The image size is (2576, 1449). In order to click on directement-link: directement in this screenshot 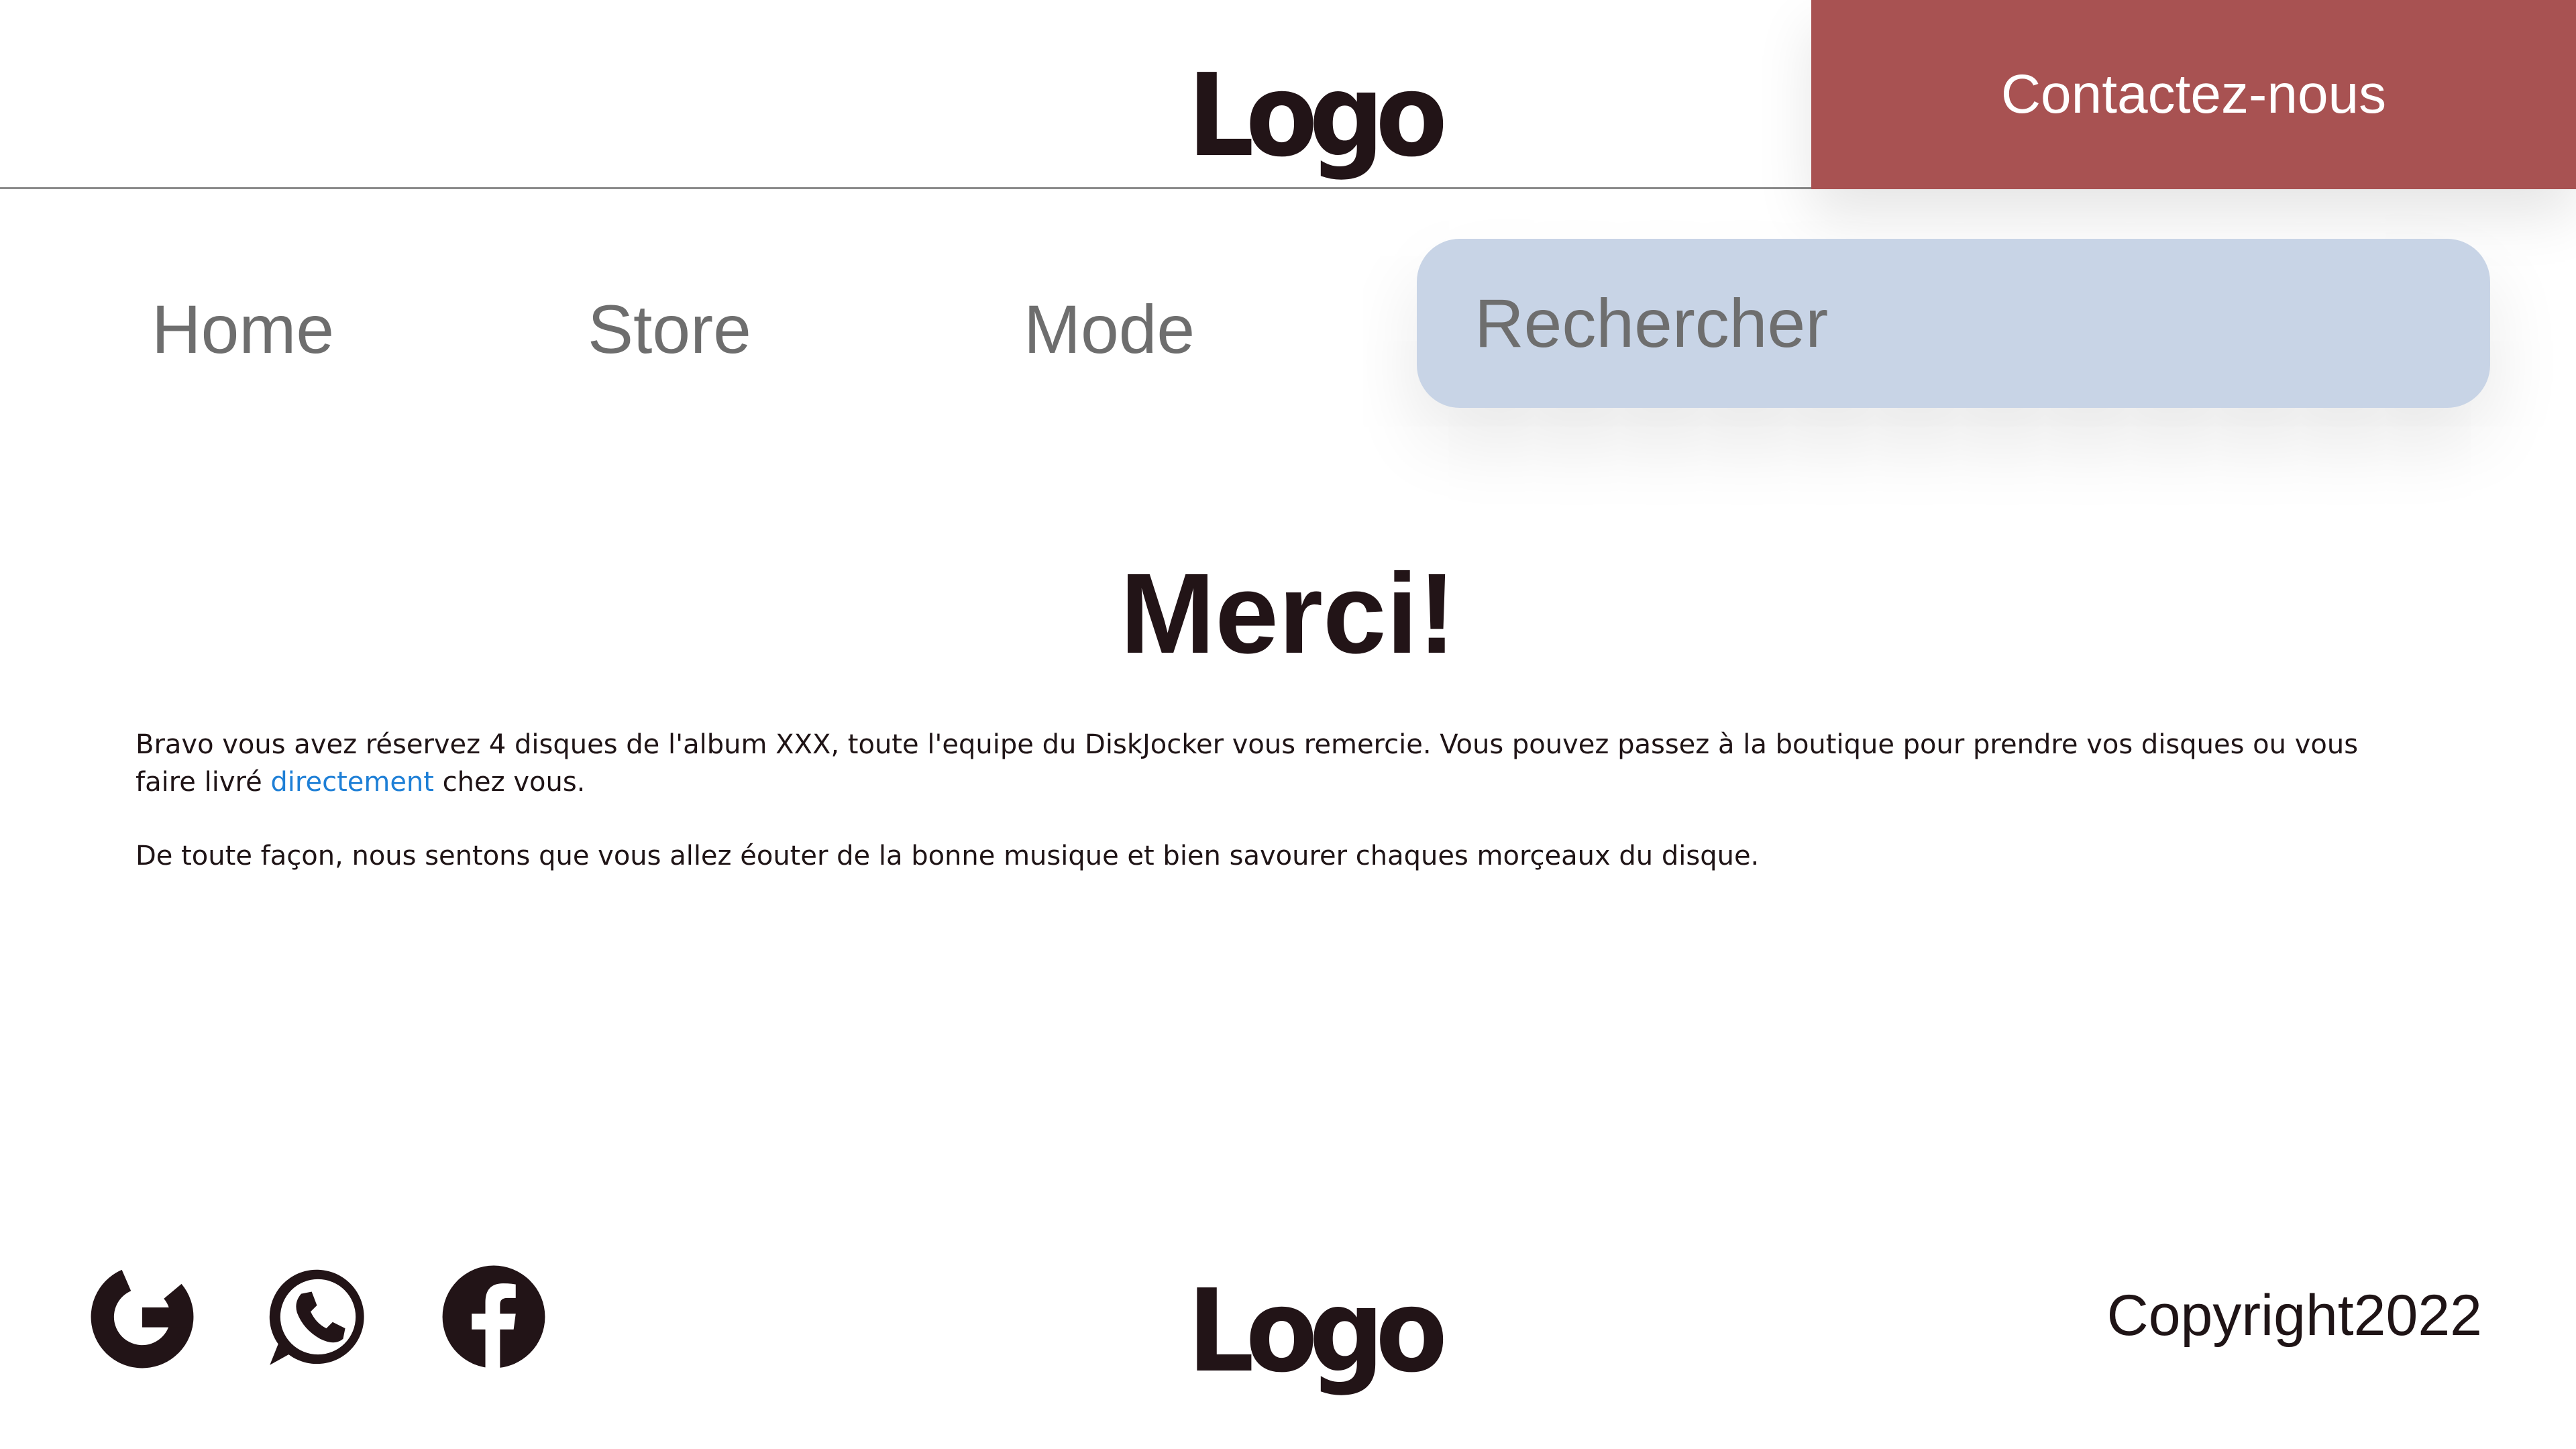, I will do `click(352, 782)`.